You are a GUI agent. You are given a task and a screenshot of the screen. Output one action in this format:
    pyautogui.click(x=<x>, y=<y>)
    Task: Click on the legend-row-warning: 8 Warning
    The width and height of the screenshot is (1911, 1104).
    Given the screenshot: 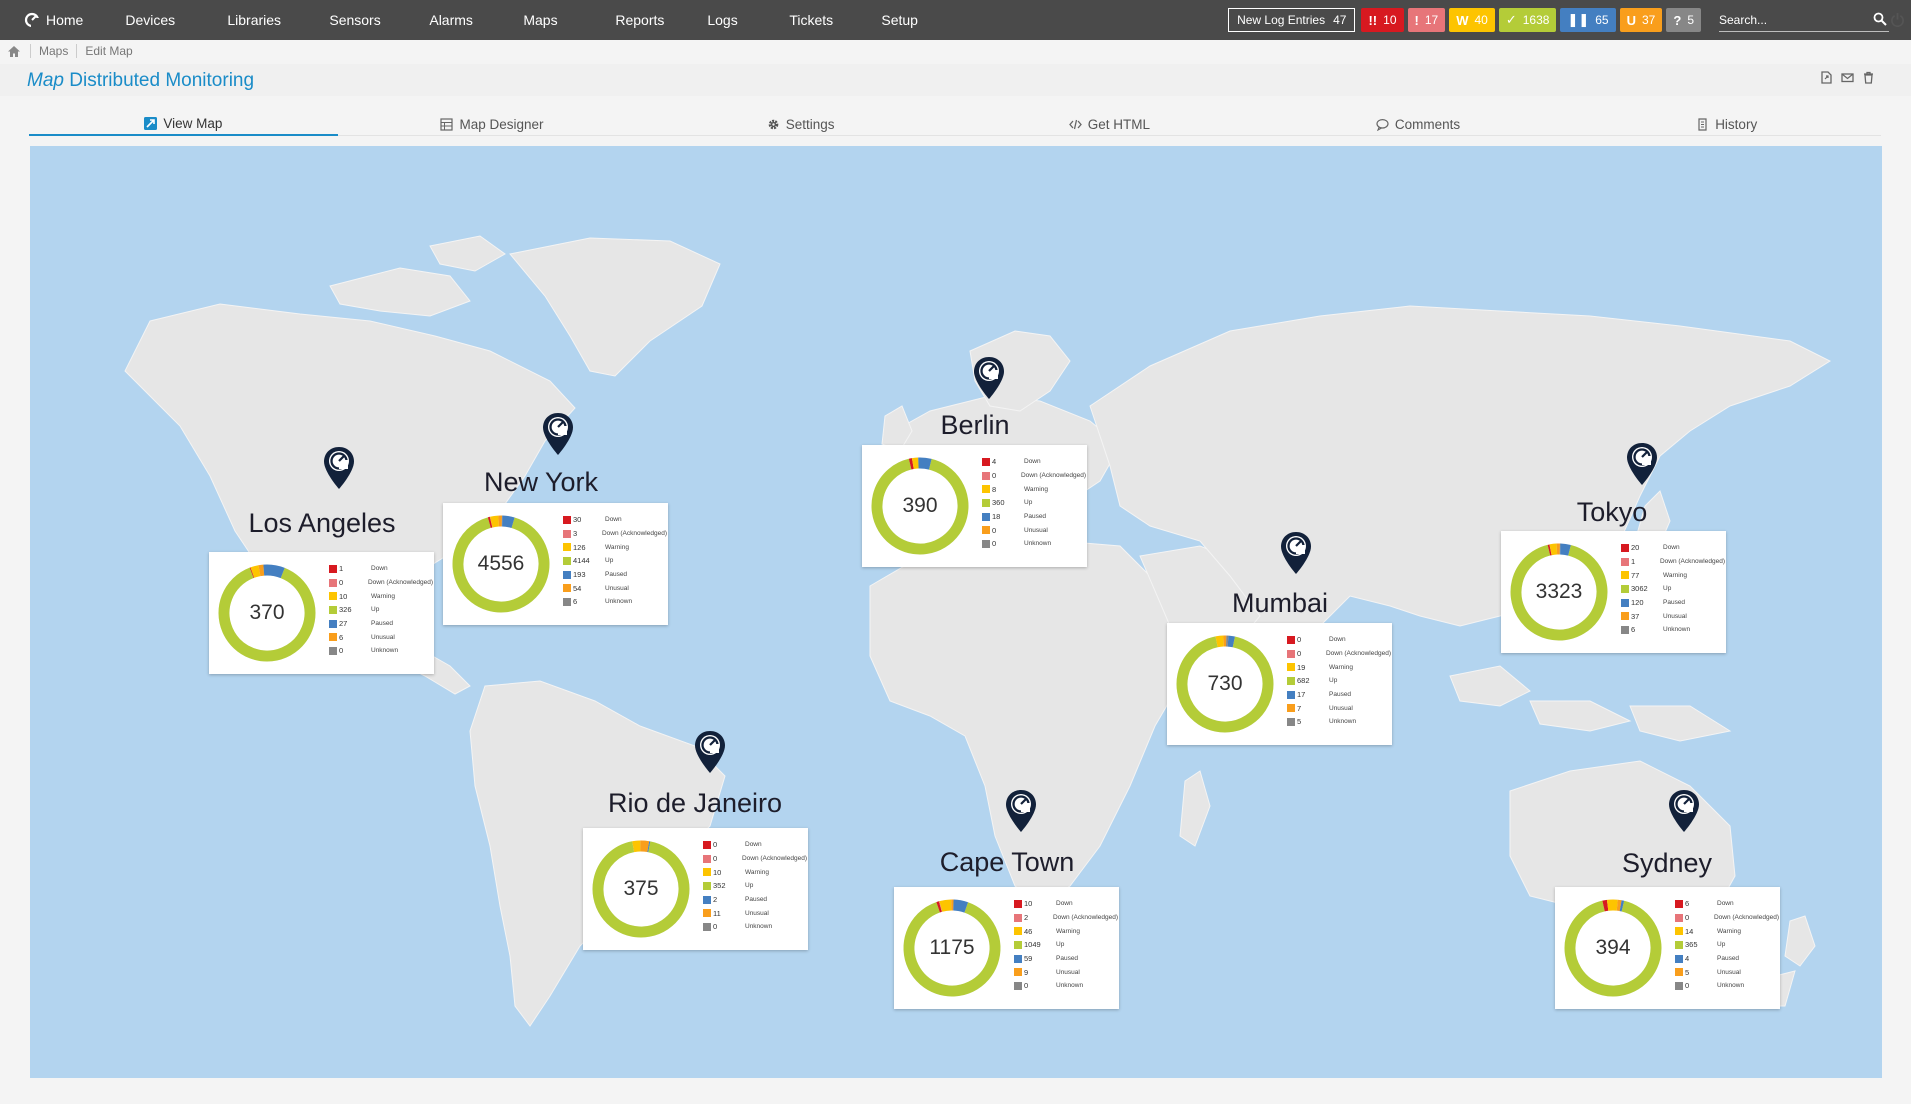 What is the action you would take?
    pyautogui.click(x=1034, y=489)
    